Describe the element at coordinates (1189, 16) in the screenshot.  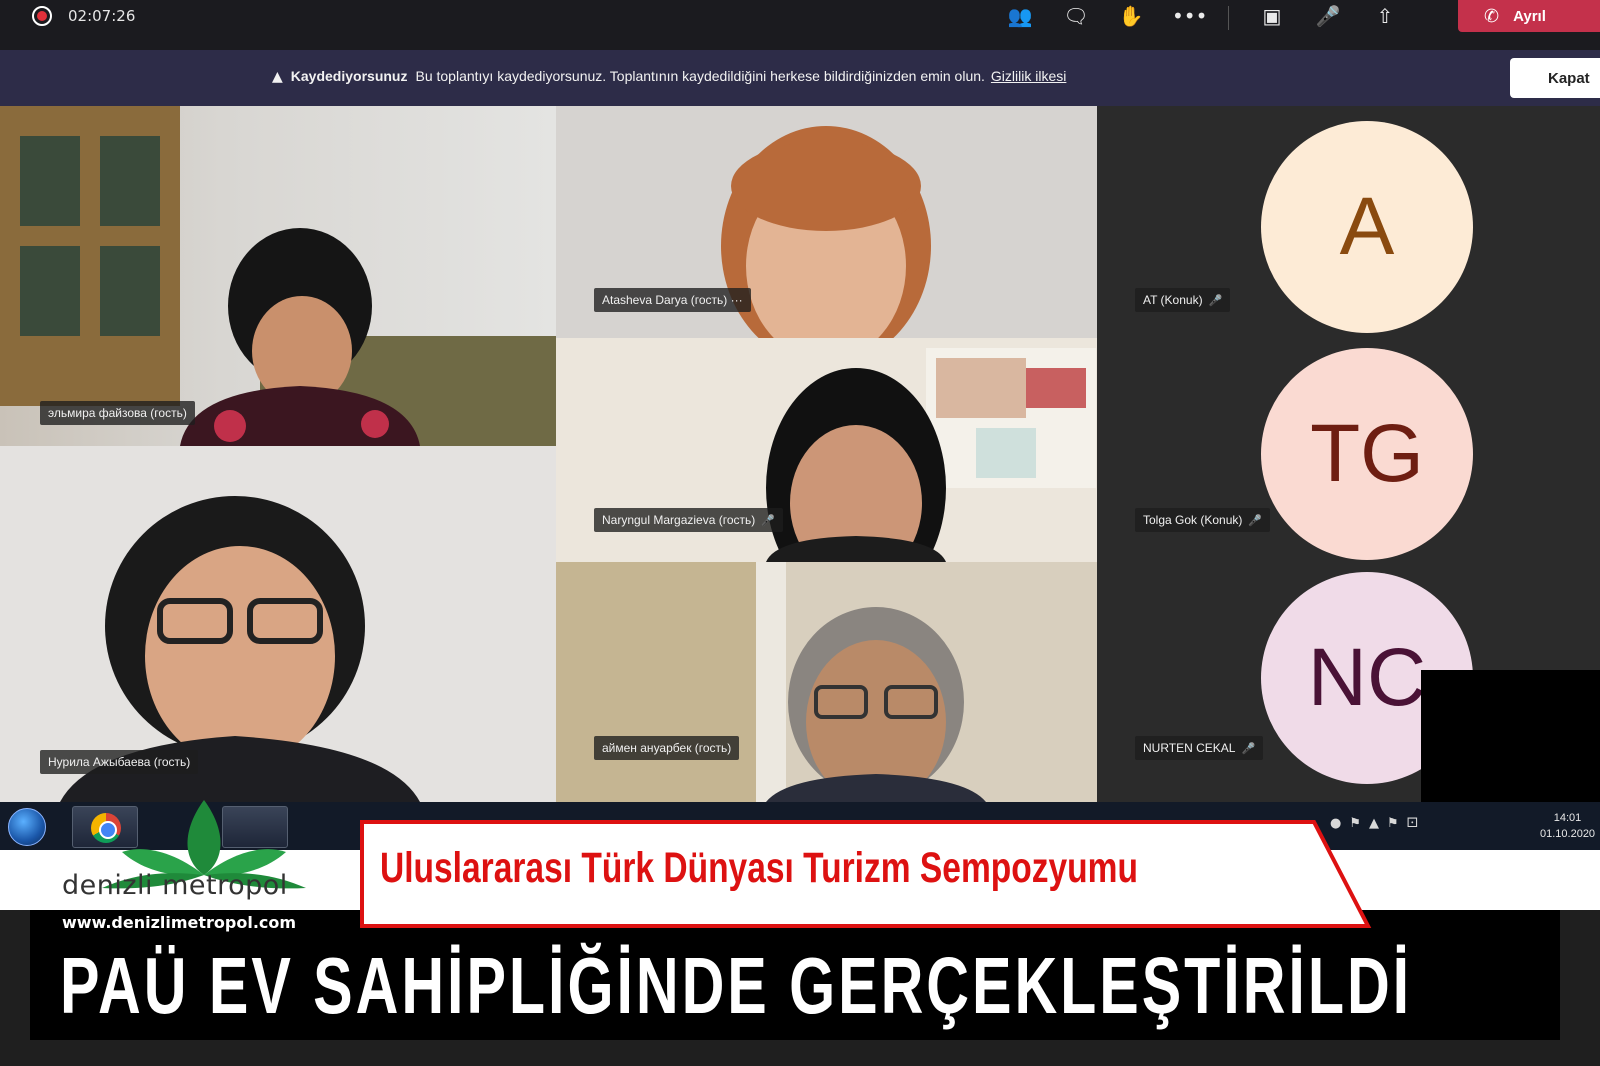
I see `more-options-icon: •••` at that location.